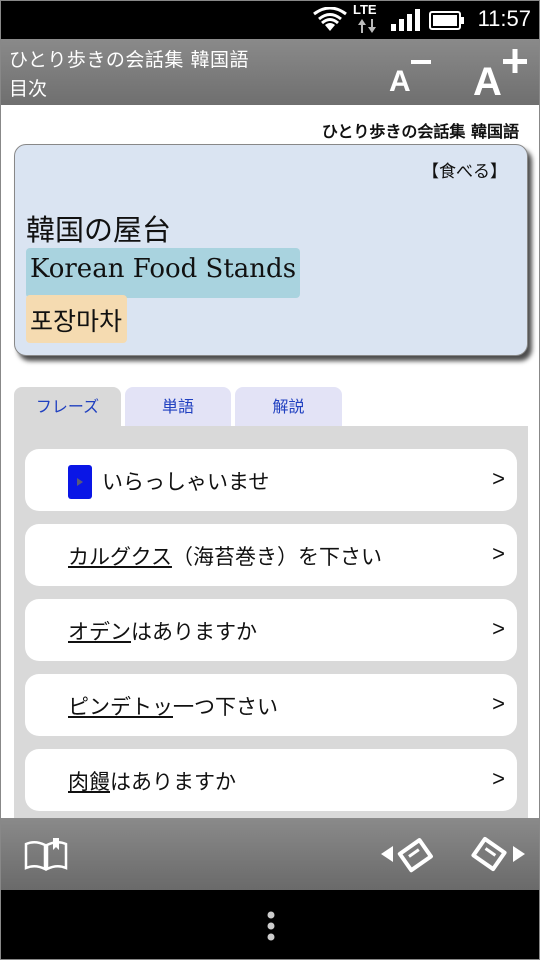 Image resolution: width=540 pixels, height=960 pixels. Describe the element at coordinates (178, 407) in the screenshot. I see `tab-words: 単語` at that location.